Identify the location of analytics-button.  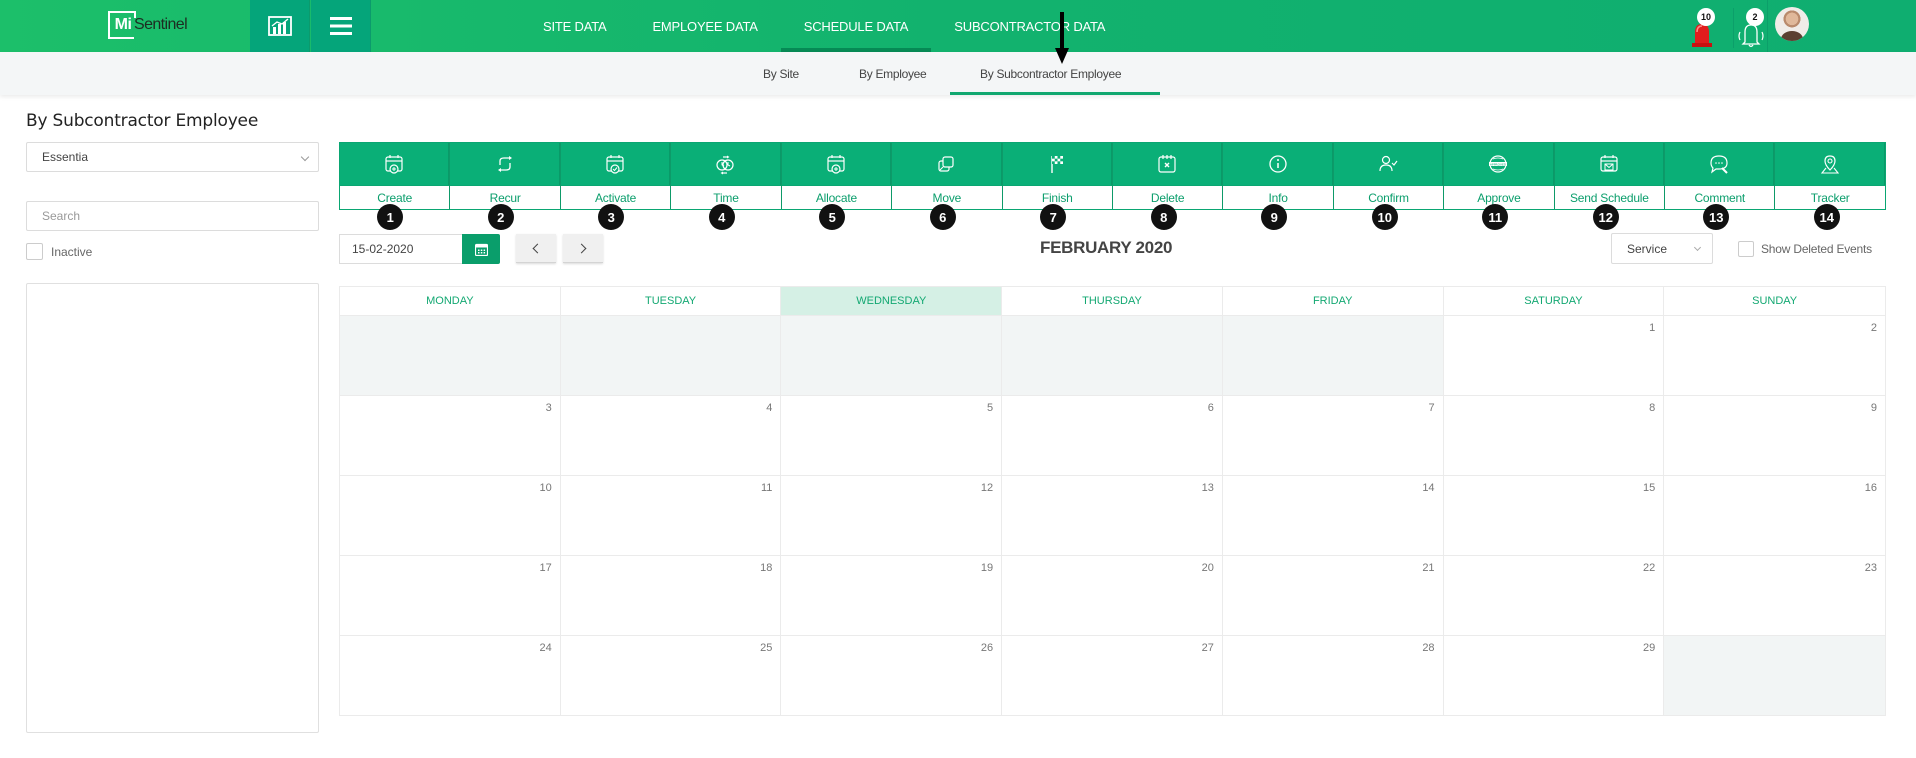
(280, 26).